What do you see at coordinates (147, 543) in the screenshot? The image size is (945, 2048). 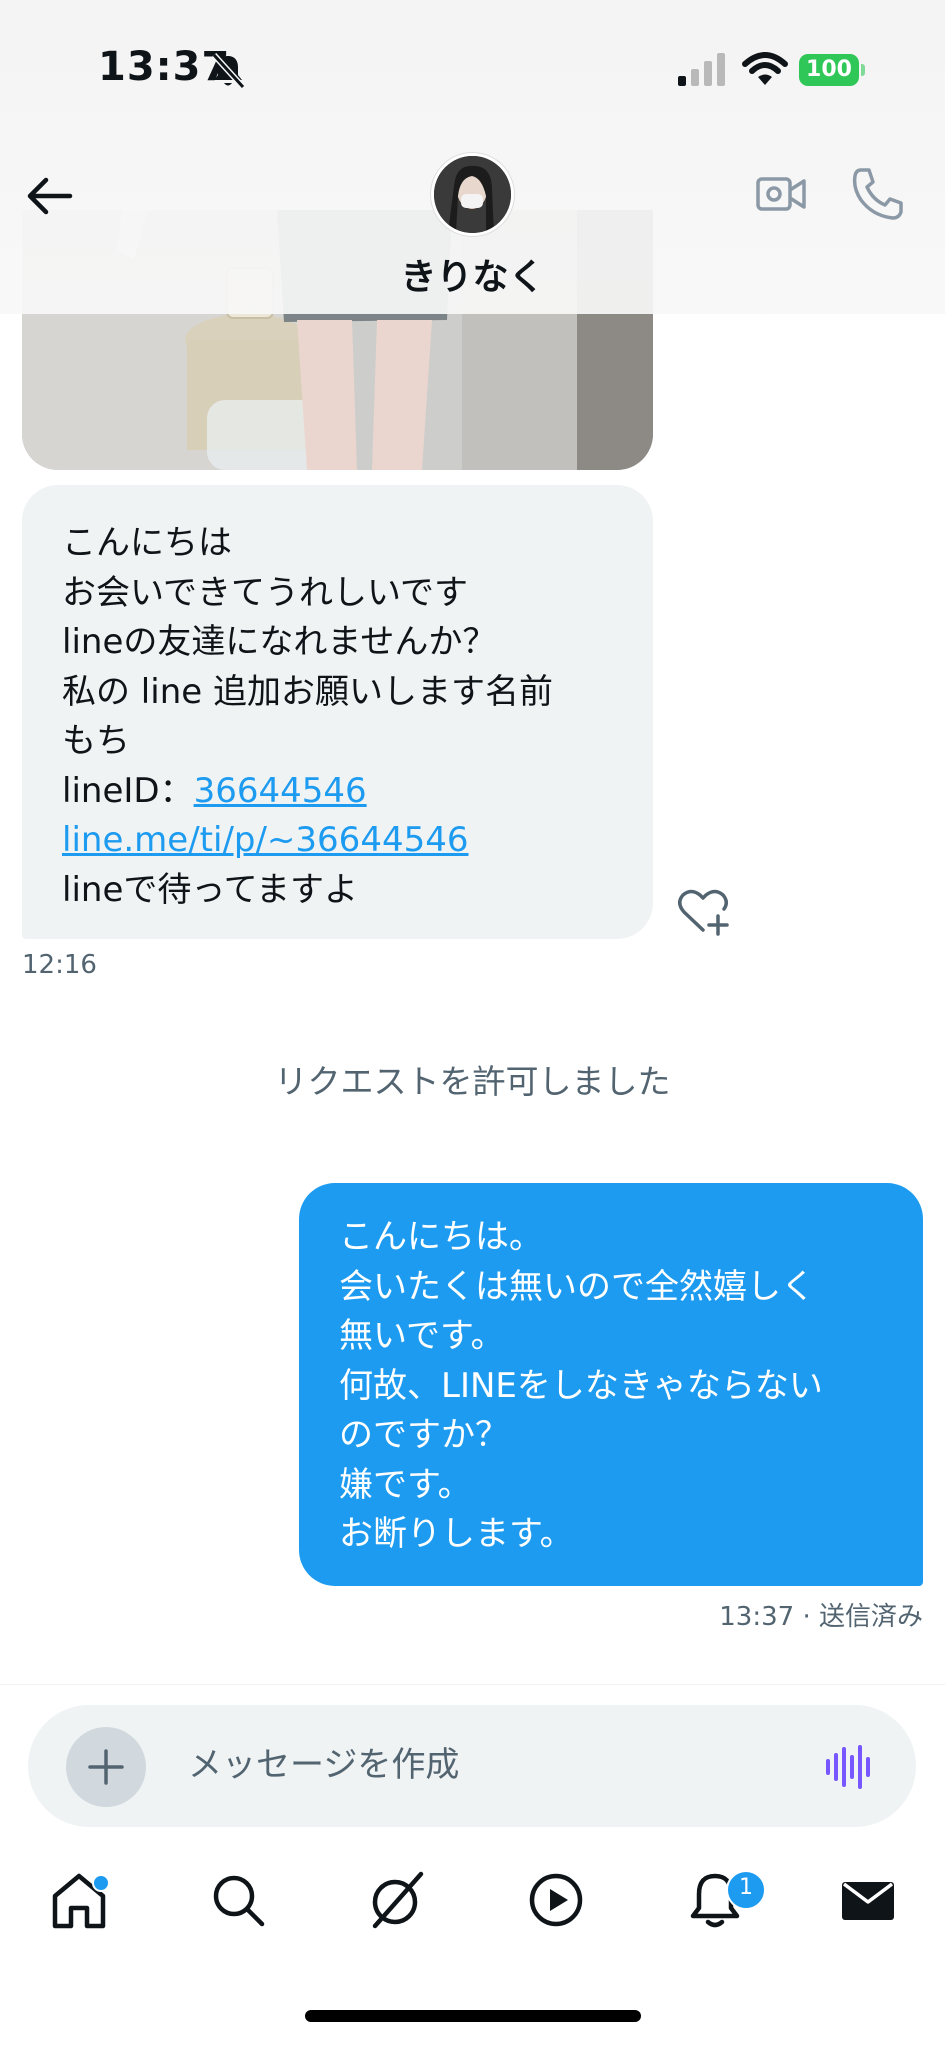 I see `message-line: こんにちは` at bounding box center [147, 543].